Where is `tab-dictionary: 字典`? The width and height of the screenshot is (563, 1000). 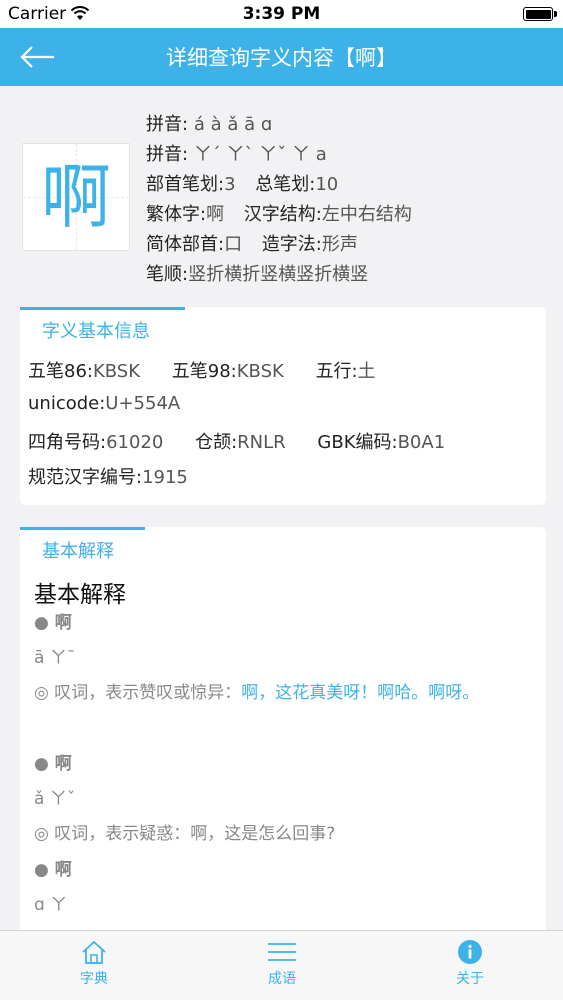 tab-dictionary: 字典 is located at coordinates (94, 963).